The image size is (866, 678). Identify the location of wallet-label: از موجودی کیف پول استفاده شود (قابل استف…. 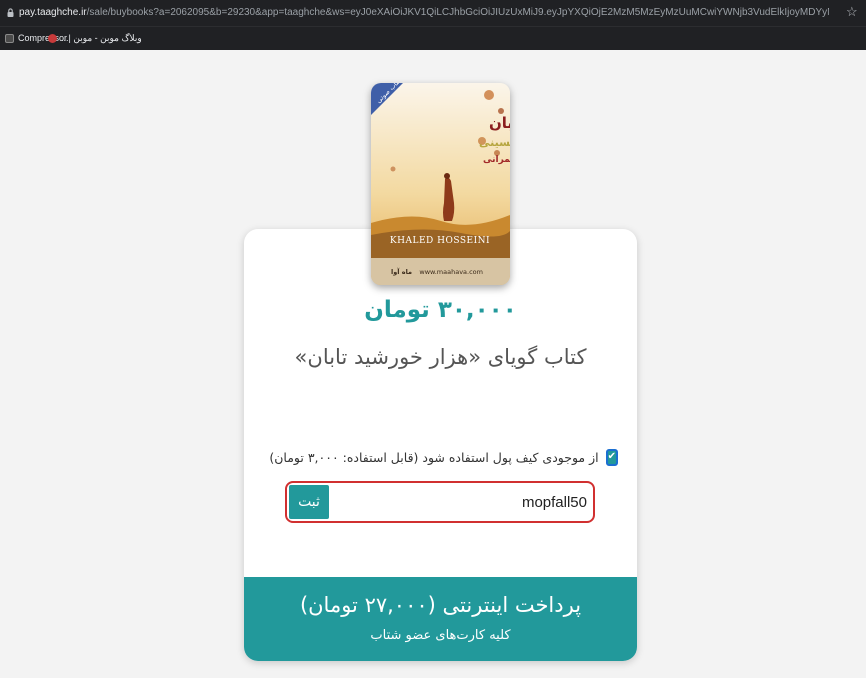
(434, 457).